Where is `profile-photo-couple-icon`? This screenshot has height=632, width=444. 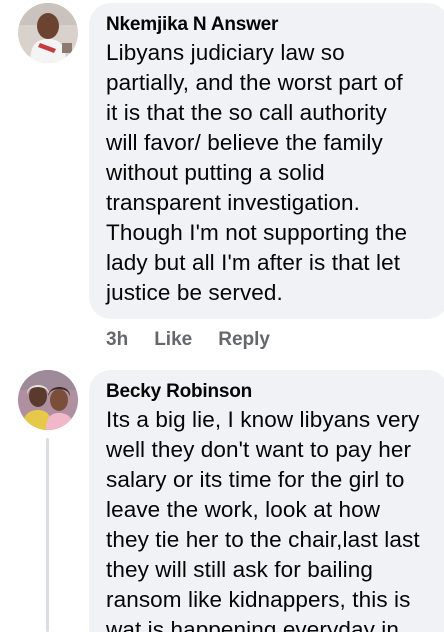 profile-photo-couple-icon is located at coordinates (48, 400).